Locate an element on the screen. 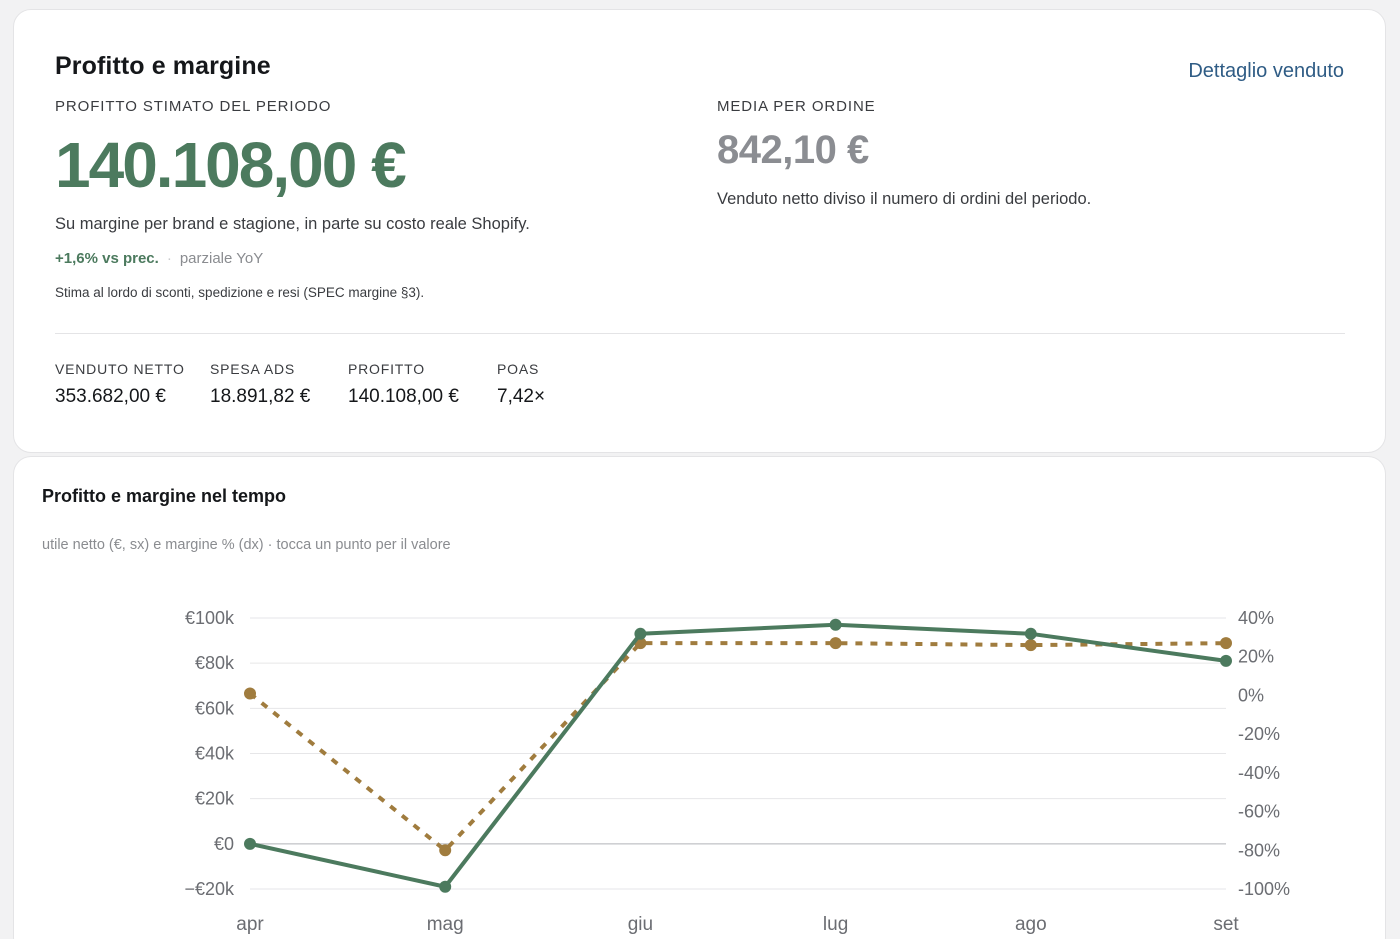 The image size is (1400, 939). y-right-tick-label: 0% is located at coordinates (1251, 695).